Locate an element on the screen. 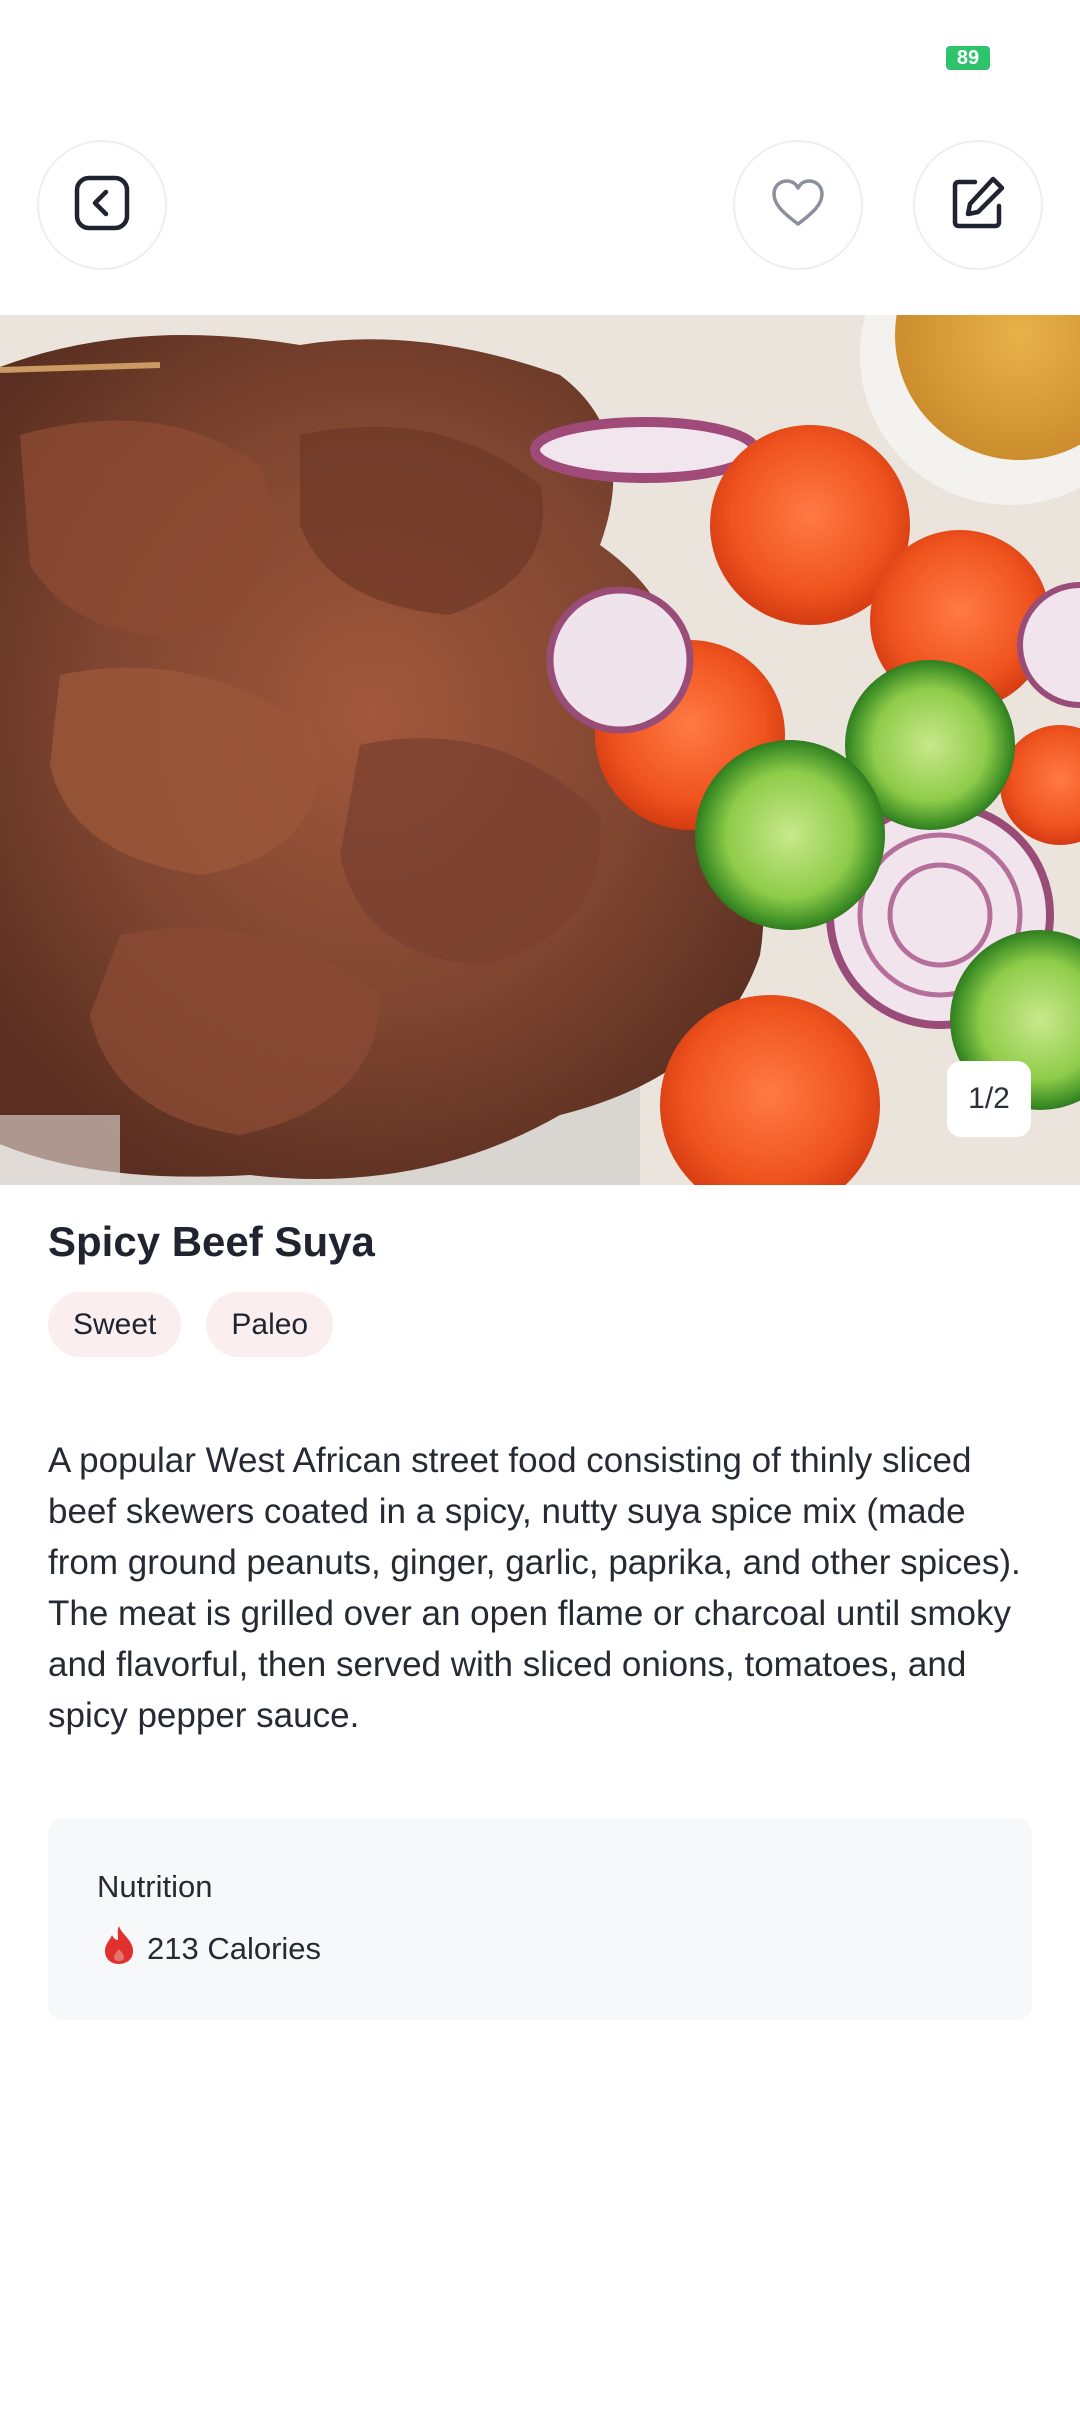  nutrition-label: Nutrition is located at coordinates (155, 1886).